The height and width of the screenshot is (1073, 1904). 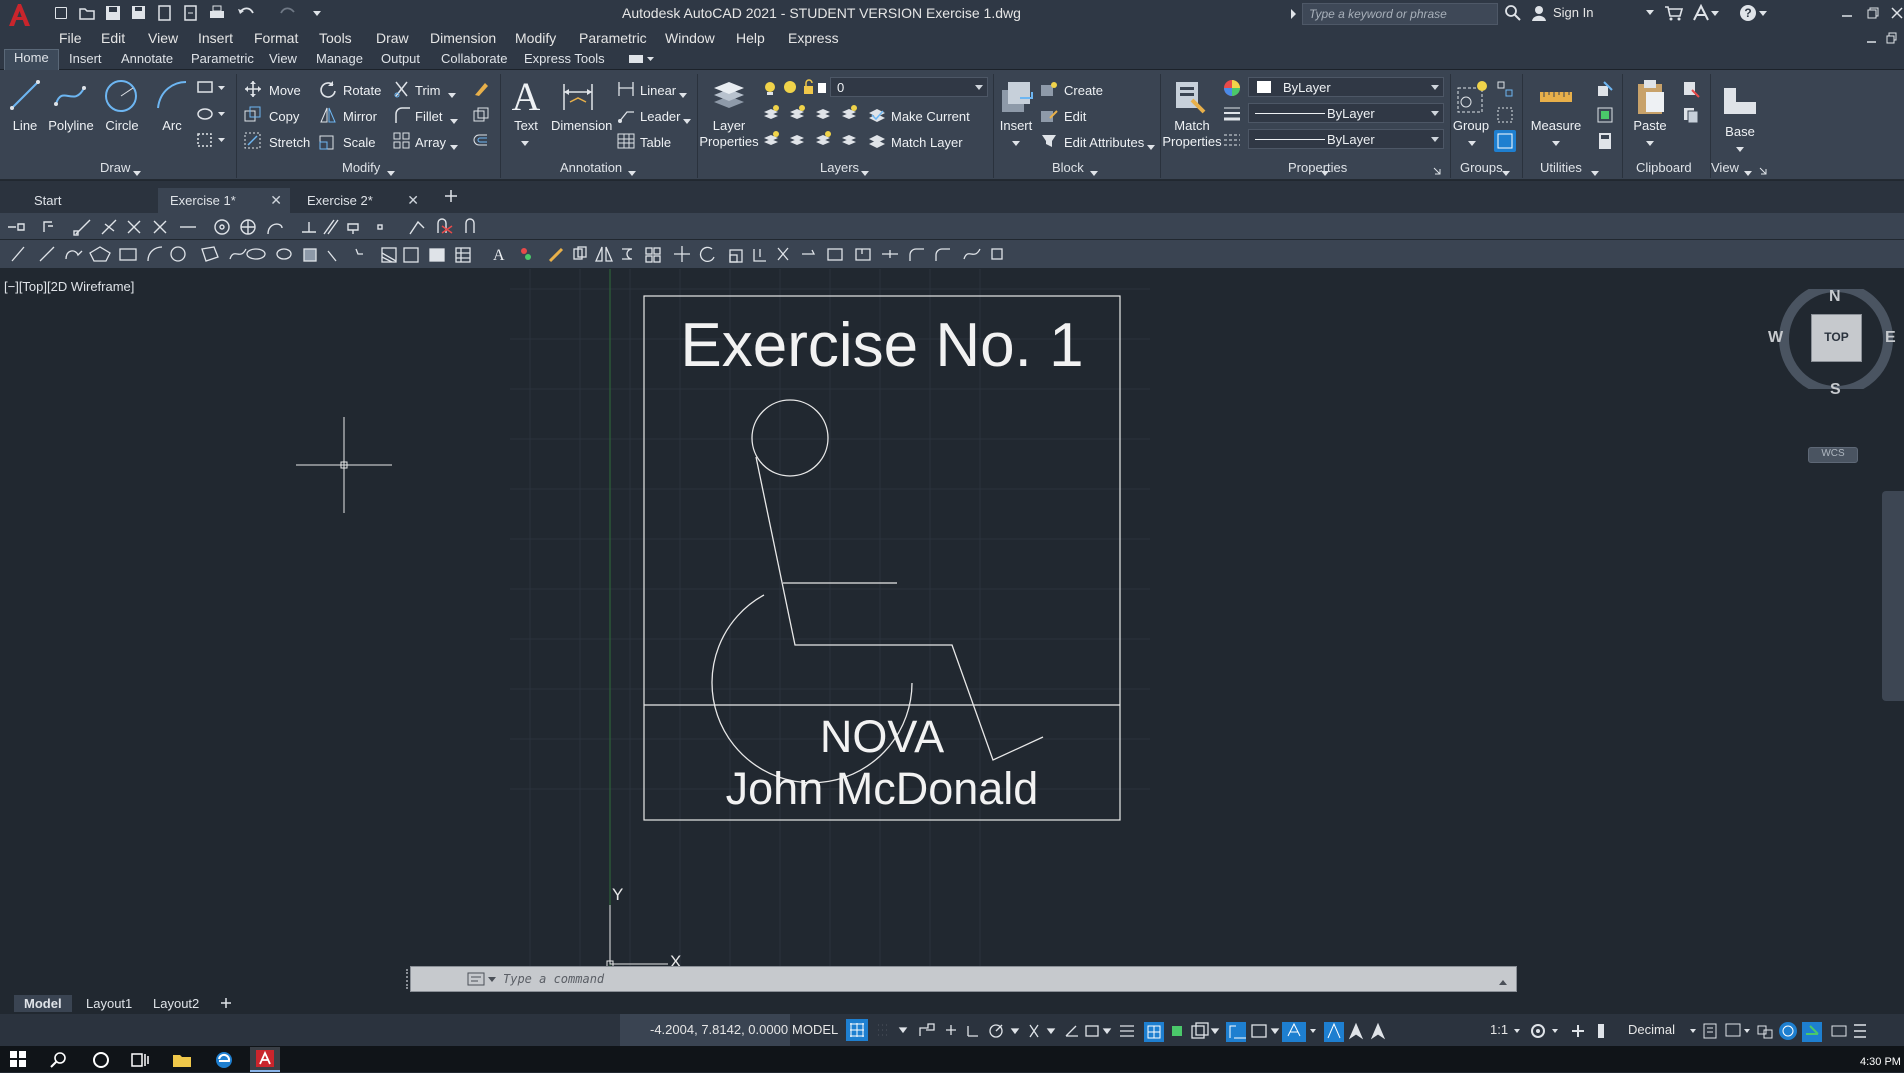 I want to click on layer-tools-row1-icons, so click(x=812, y=114).